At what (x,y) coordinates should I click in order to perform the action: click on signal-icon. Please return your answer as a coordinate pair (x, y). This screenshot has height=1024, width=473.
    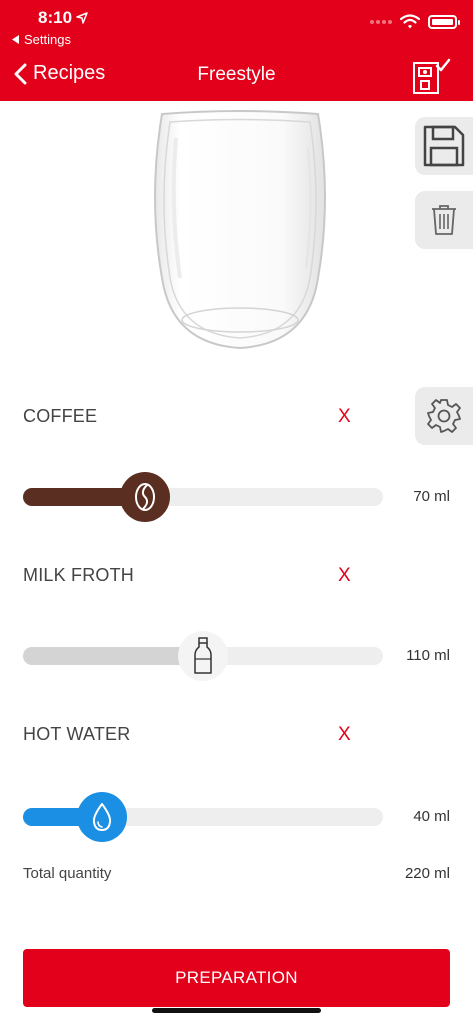
    Looking at the image, I should click on (381, 21).